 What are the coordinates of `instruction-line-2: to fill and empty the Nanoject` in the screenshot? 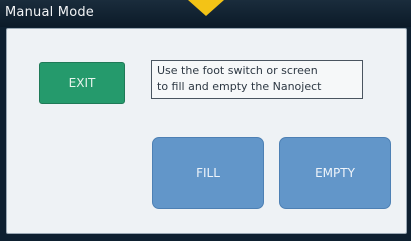 It's located at (239, 86).